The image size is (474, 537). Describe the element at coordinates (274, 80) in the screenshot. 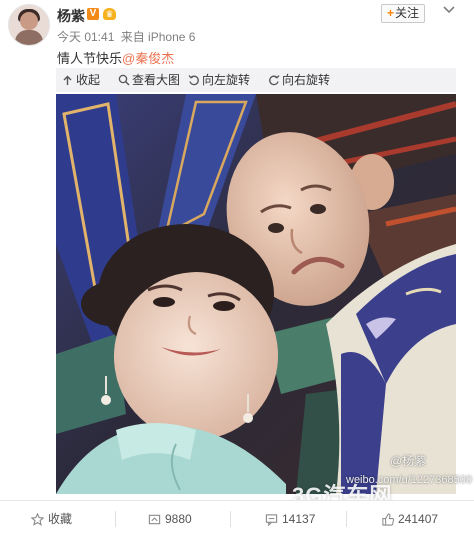

I see `rotate-right-icon` at that location.